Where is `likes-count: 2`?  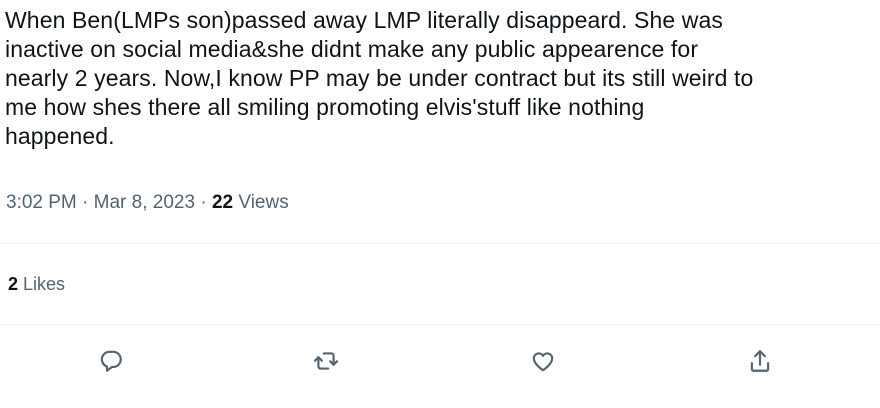 likes-count: 2 is located at coordinates (13, 284).